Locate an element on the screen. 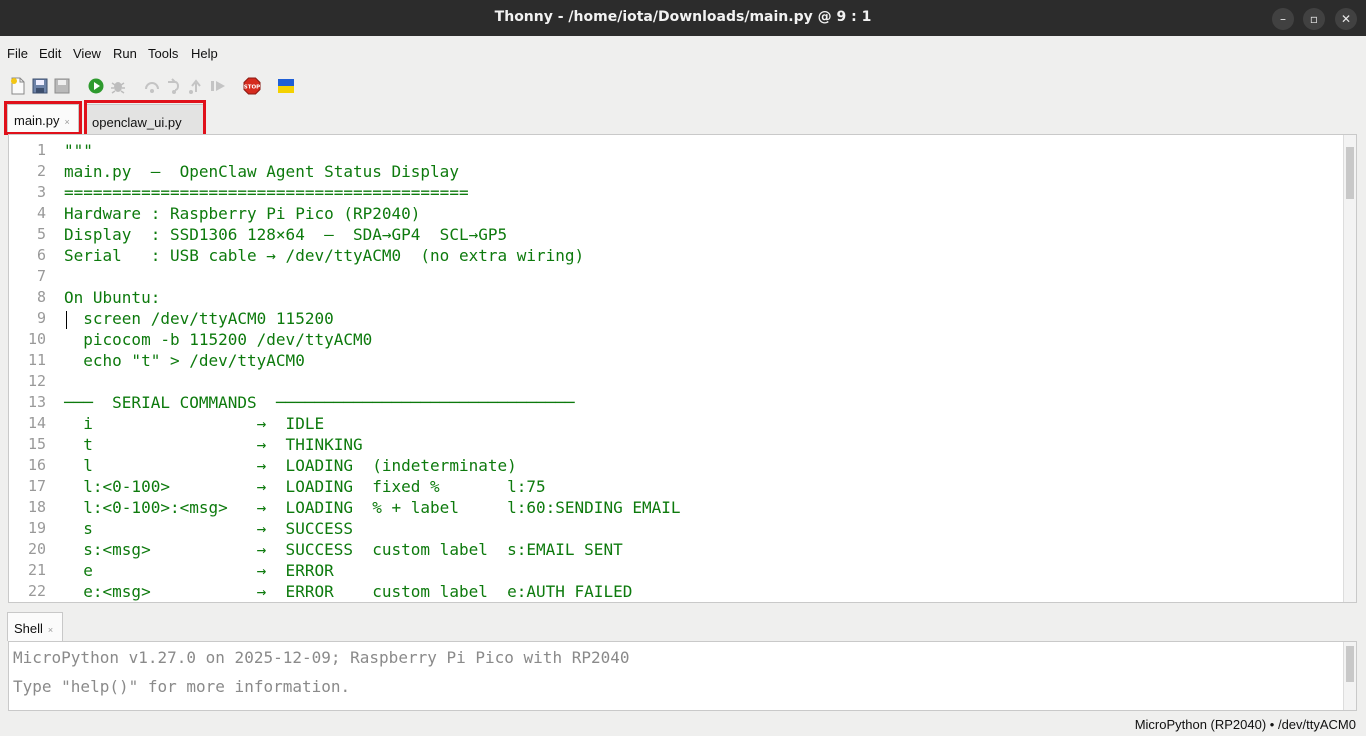  code-line: """ is located at coordinates (78, 150).